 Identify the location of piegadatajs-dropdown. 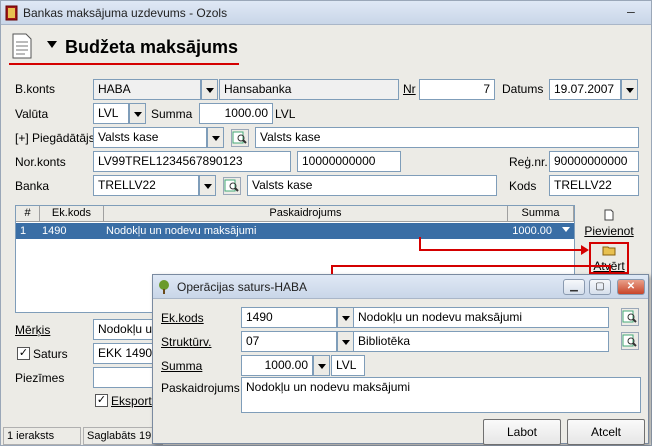
(215, 137).